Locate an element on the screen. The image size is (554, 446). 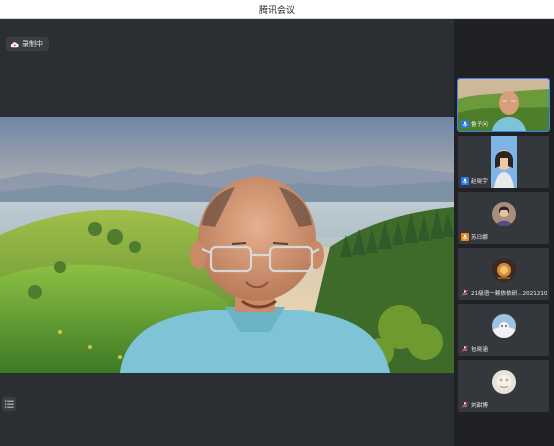
cloud-record-icon is located at coordinates (14, 44).